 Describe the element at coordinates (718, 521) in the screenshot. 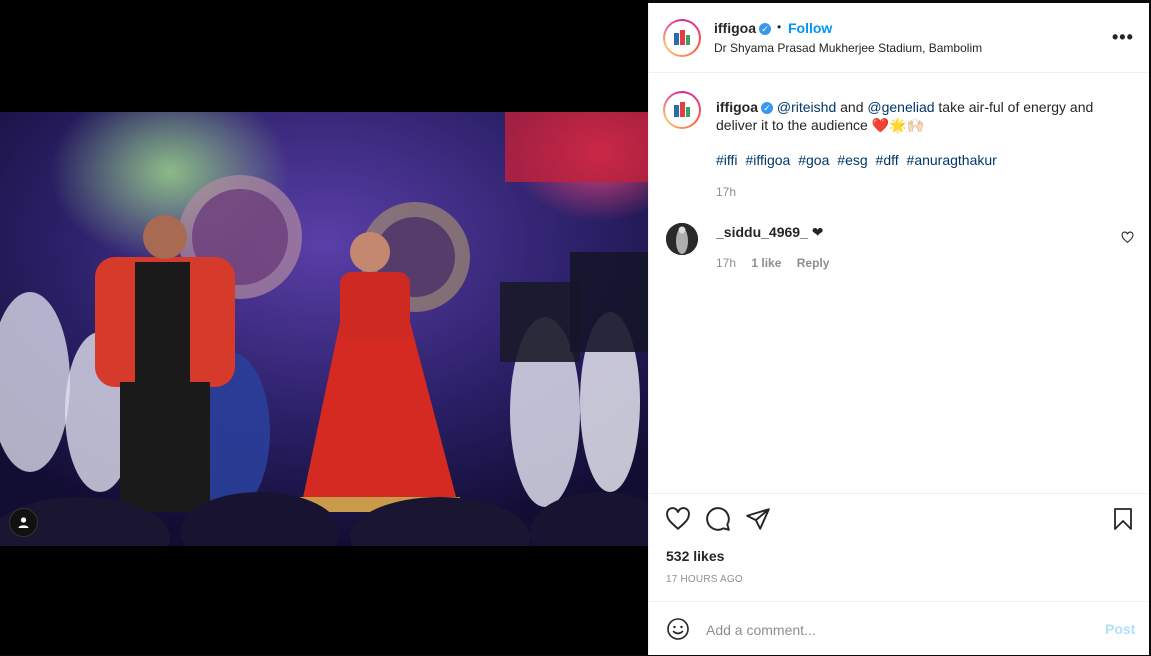

I see `comment-bubble-icon` at that location.